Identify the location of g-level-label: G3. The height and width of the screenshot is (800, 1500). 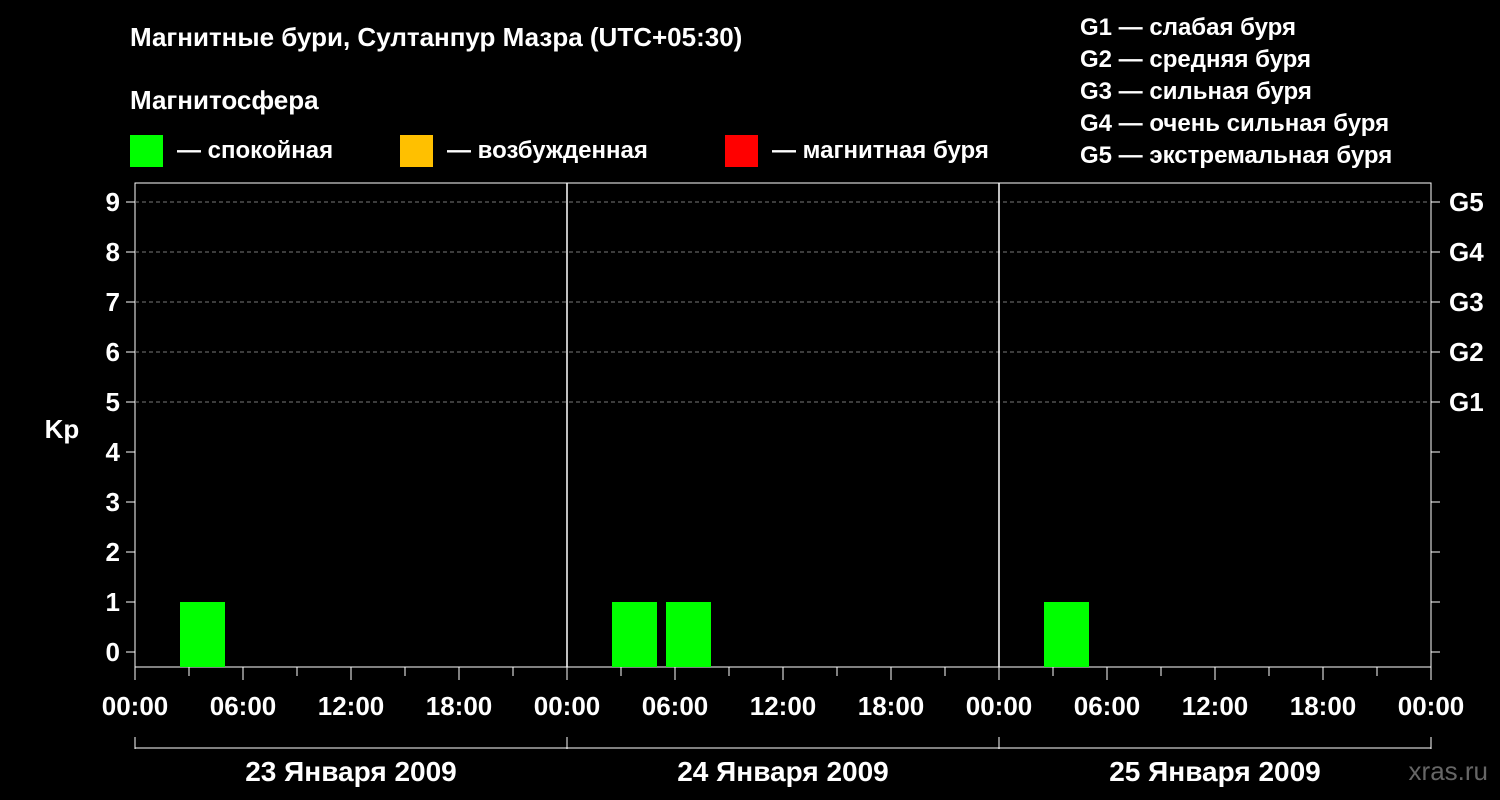
(1466, 302).